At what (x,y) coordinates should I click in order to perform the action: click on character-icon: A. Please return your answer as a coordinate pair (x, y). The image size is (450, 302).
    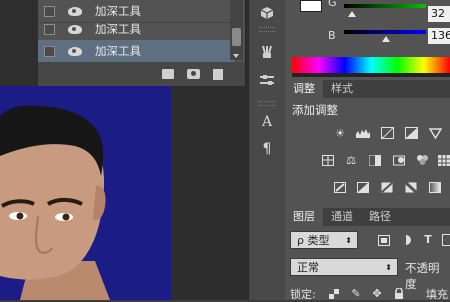
    Looking at the image, I should click on (267, 122).